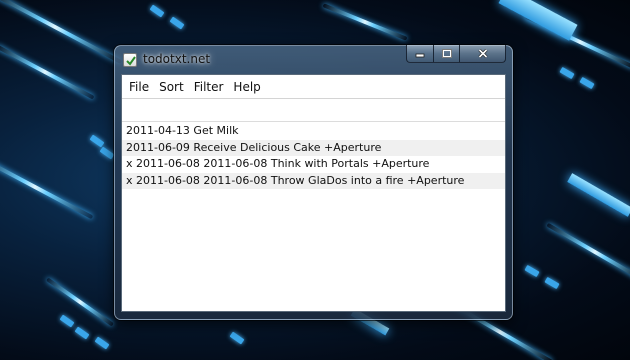 Image resolution: width=630 pixels, height=360 pixels. What do you see at coordinates (246, 87) in the screenshot?
I see `menu-help: Help` at bounding box center [246, 87].